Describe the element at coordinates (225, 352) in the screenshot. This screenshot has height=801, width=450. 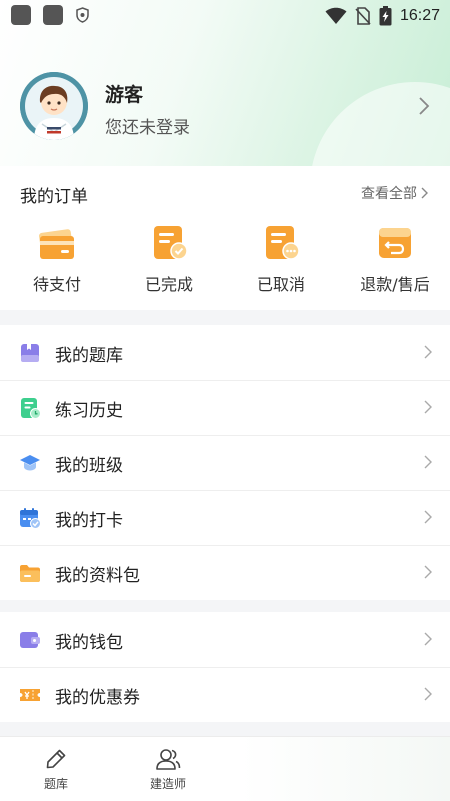
I see `menu-item-question-bank: 我的题库` at that location.